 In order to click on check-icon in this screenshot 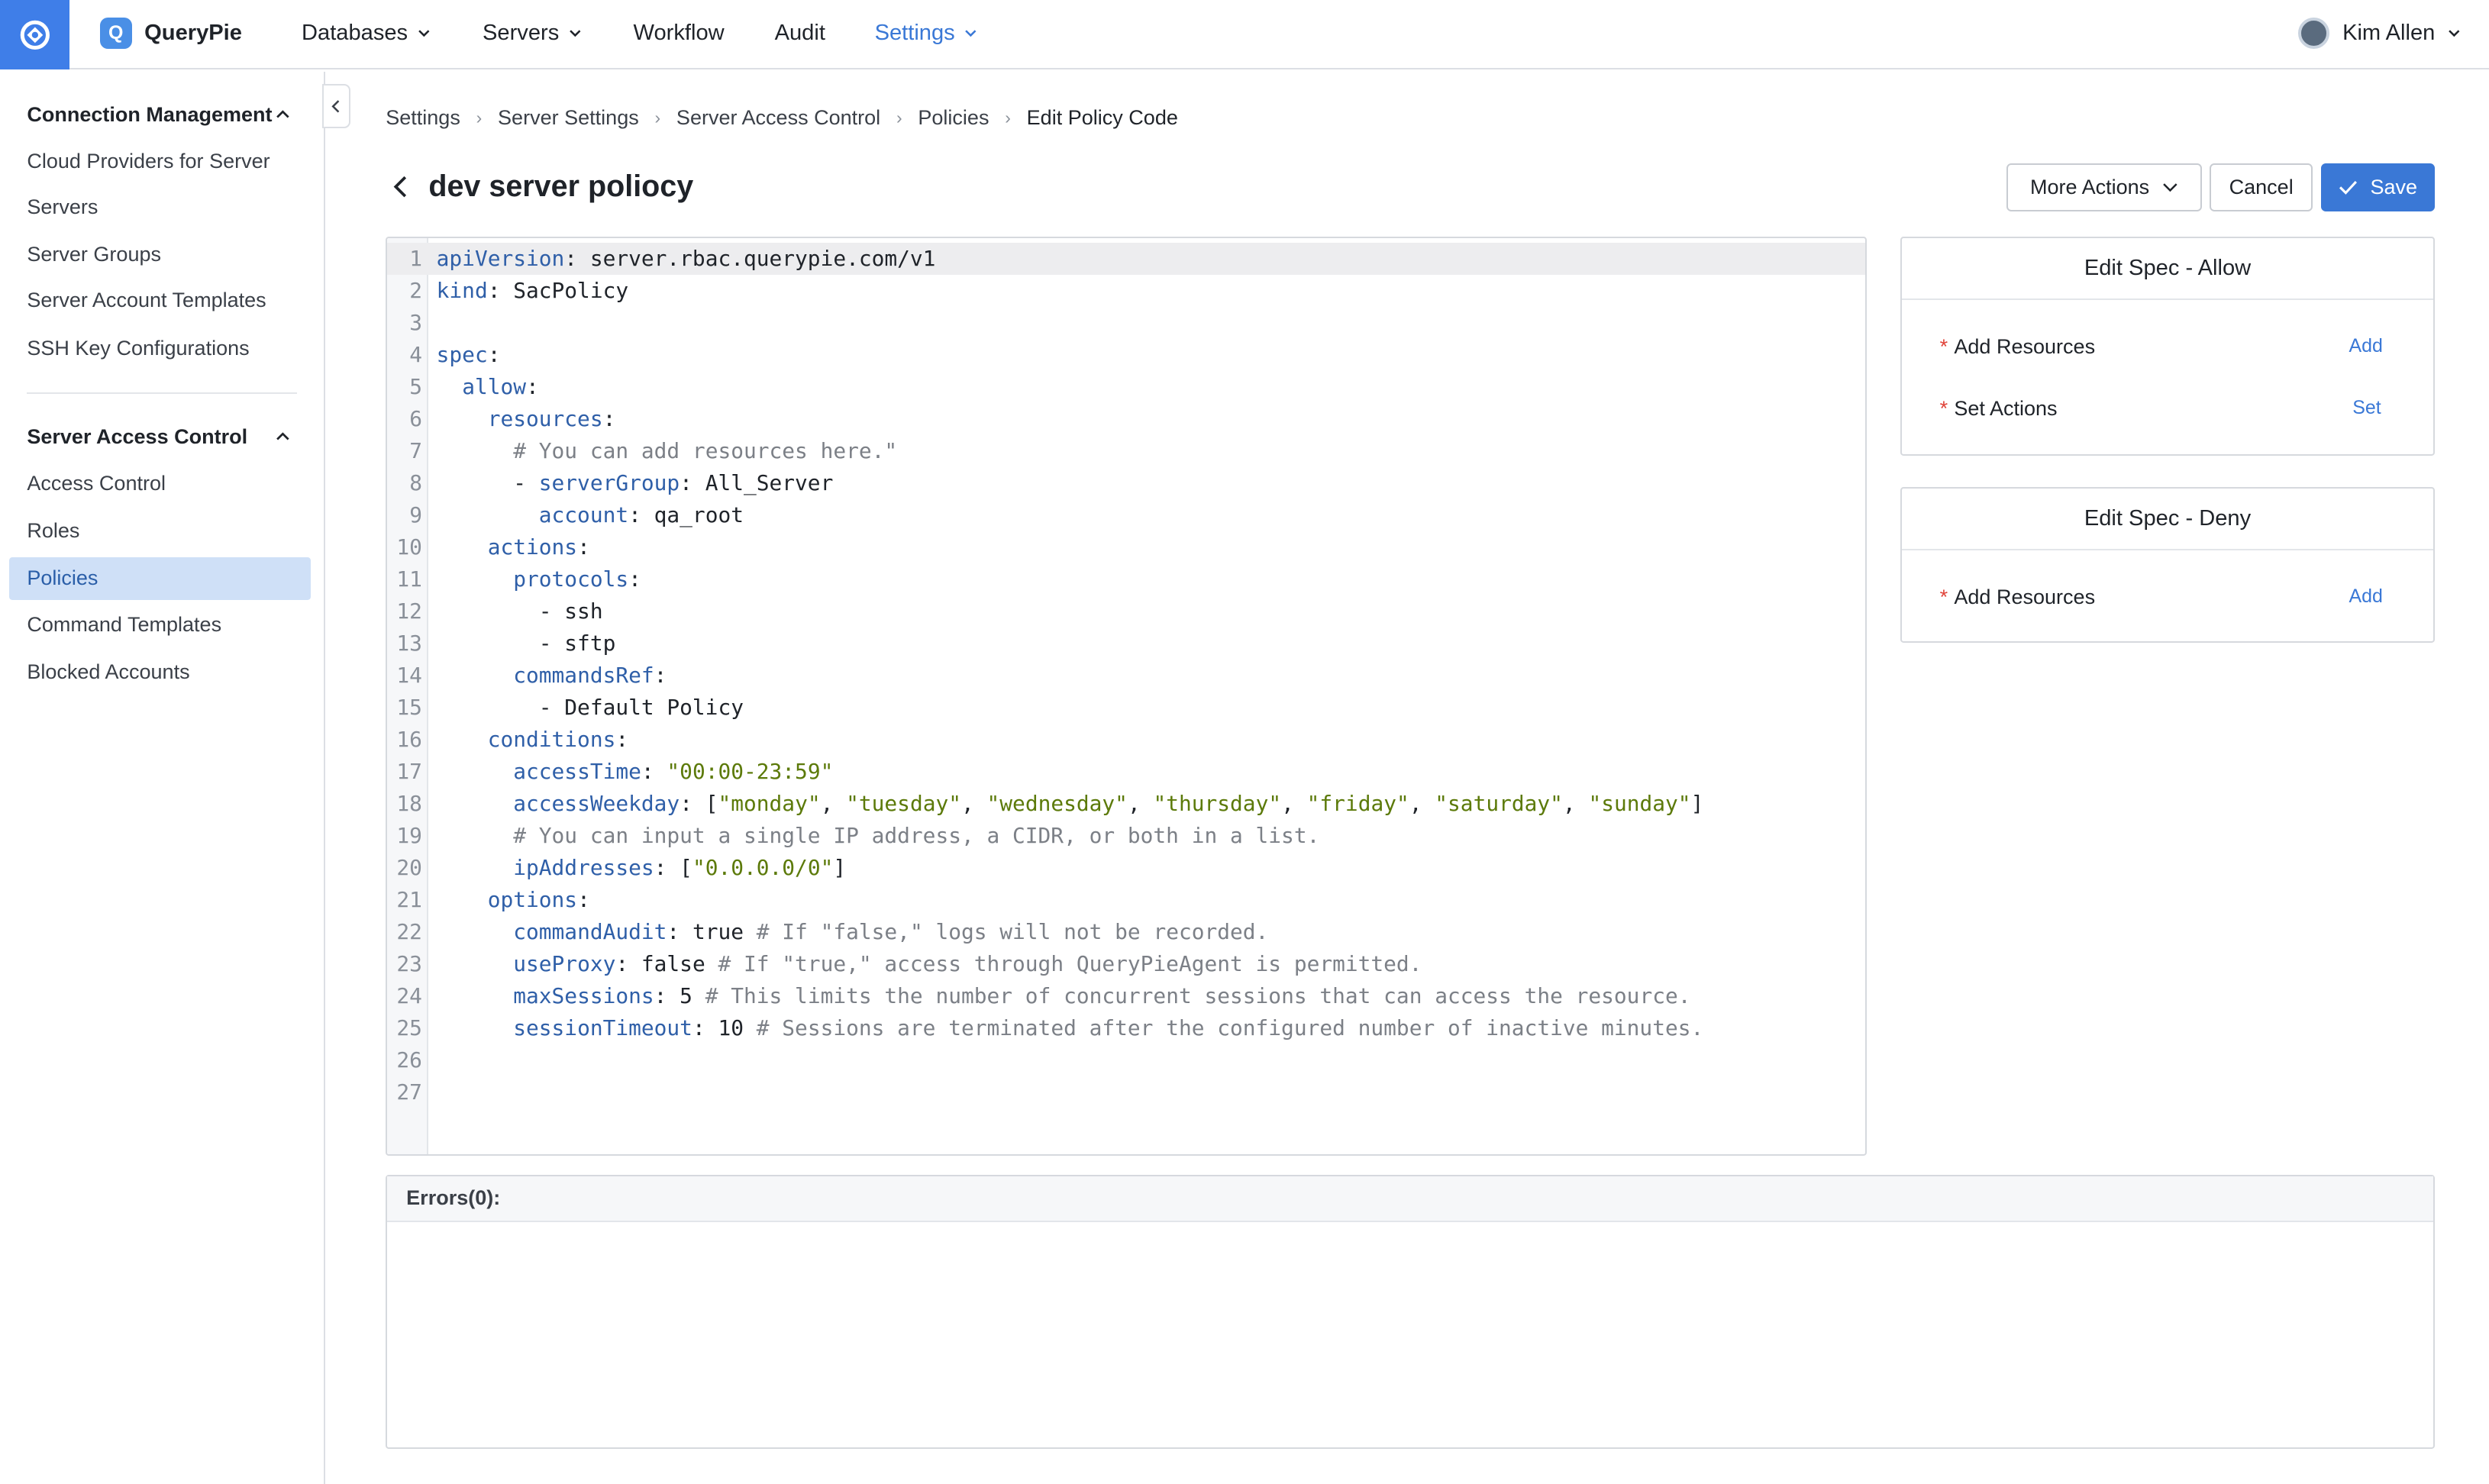, I will do `click(2348, 187)`.